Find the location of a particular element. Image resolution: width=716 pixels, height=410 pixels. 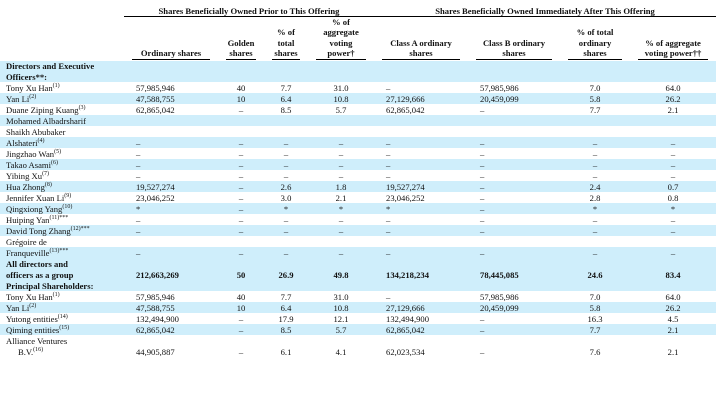

row-label-text: B.V. is located at coordinates (26, 351).